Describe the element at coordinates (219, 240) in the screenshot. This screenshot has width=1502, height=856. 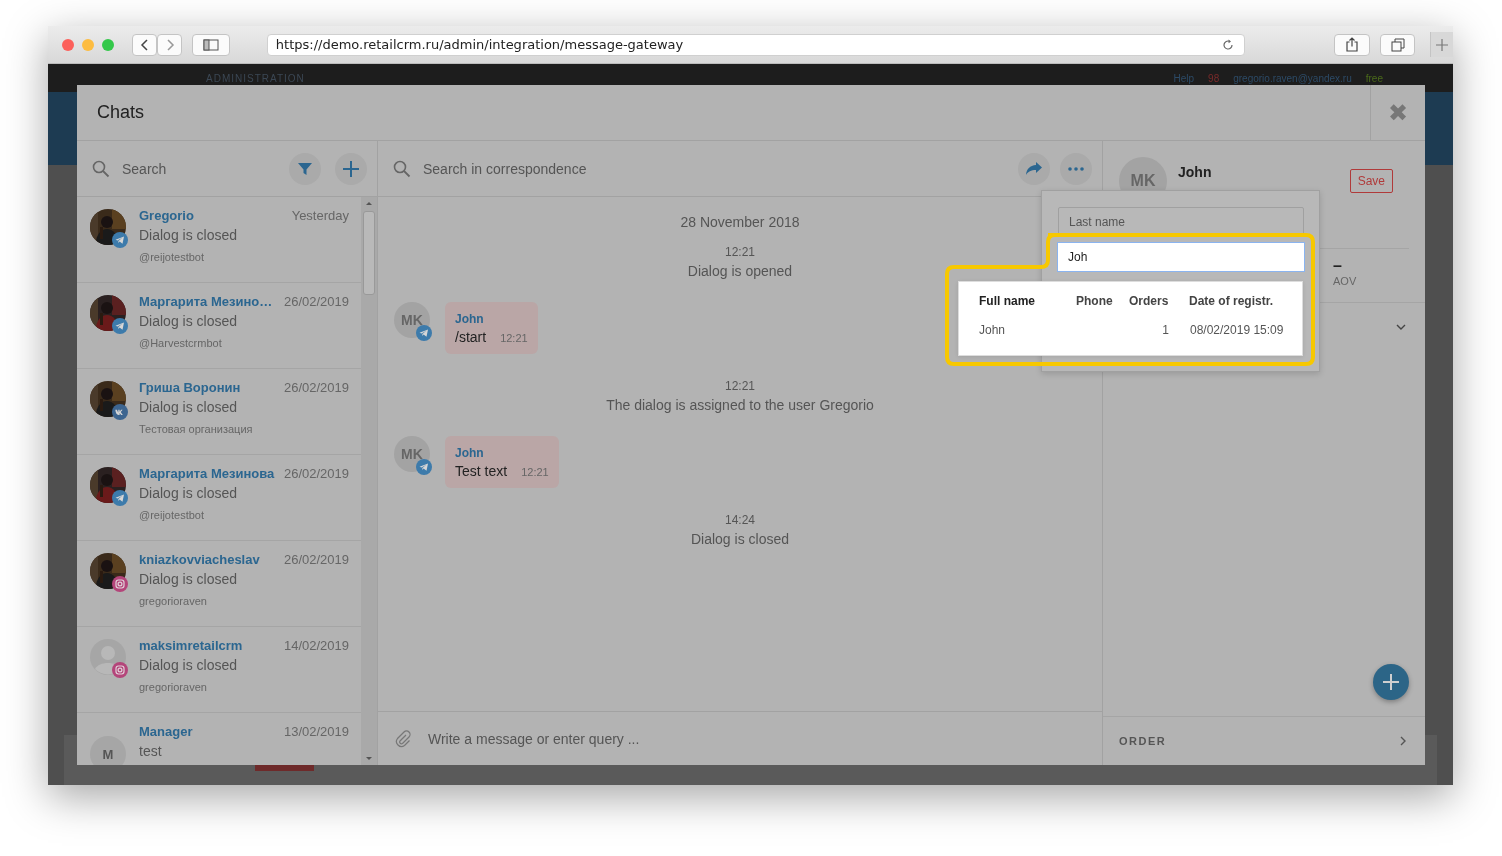
I see `chat-list-item: Gregorio Yesterday Dialog is closed @reijotestbot` at that location.